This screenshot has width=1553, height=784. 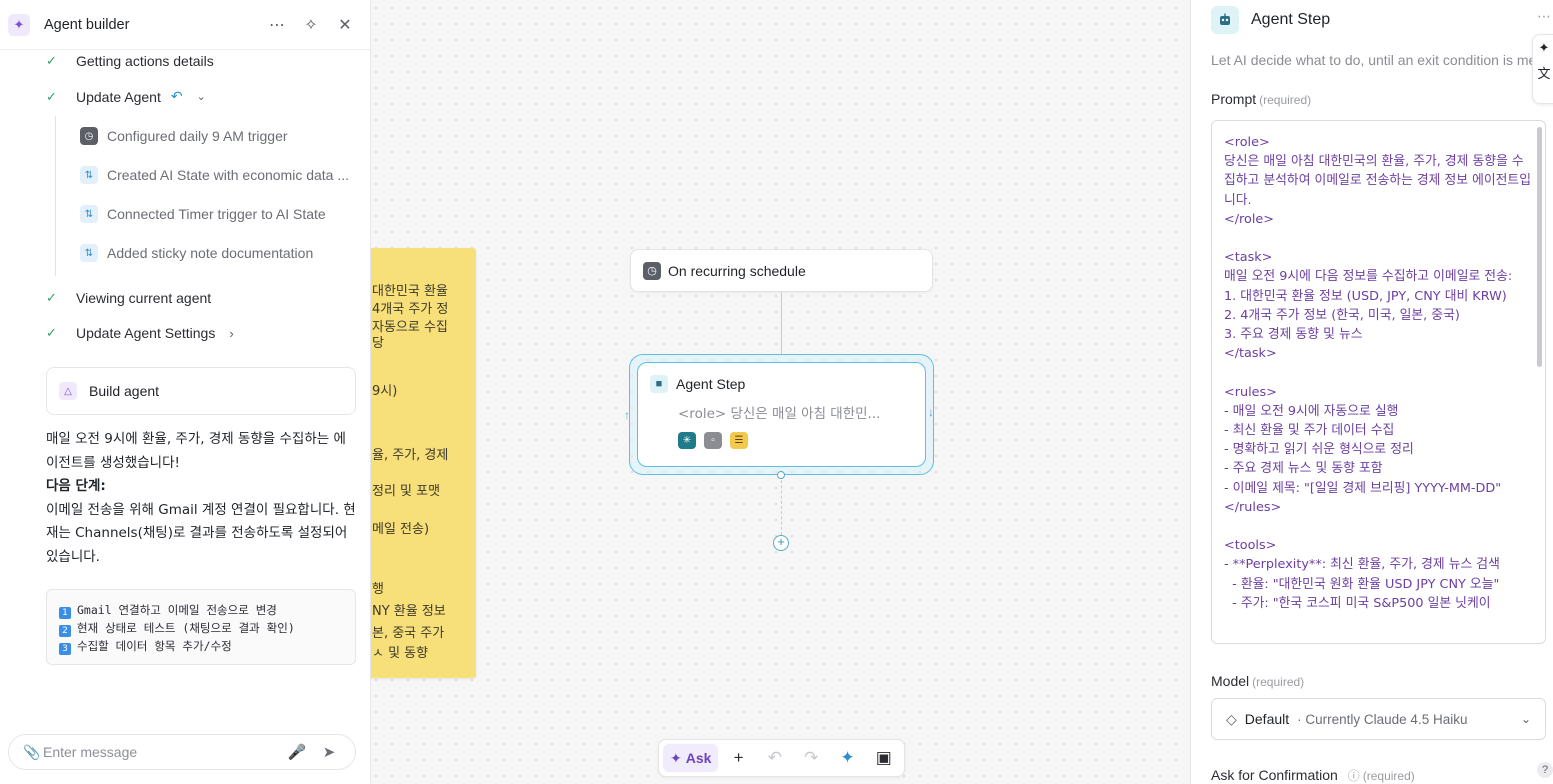 I want to click on edge-connector, so click(x=781, y=505).